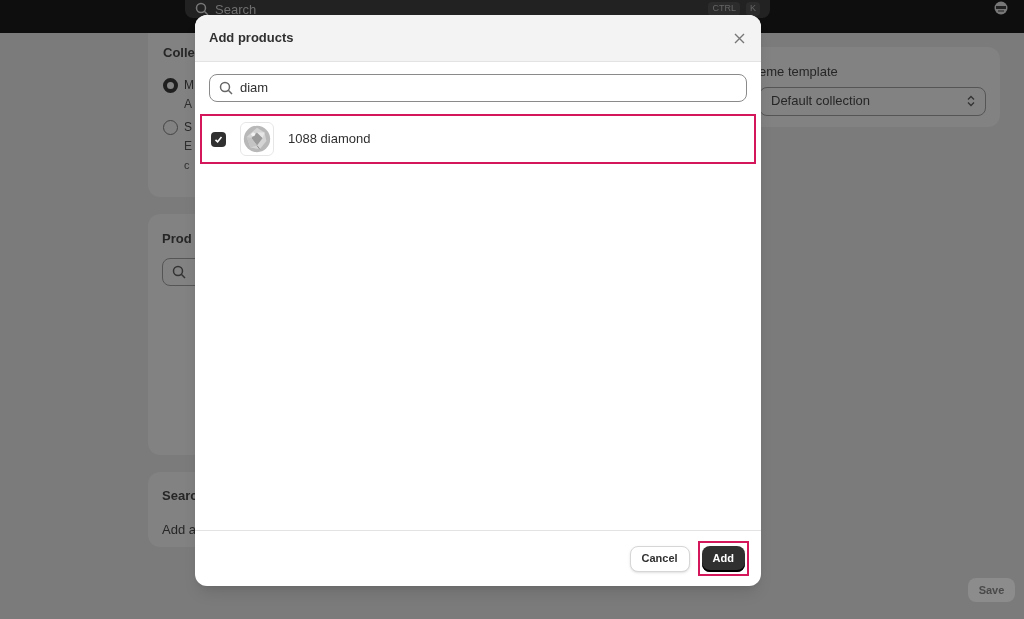  Describe the element at coordinates (188, 146) in the screenshot. I see `option-description: E` at that location.